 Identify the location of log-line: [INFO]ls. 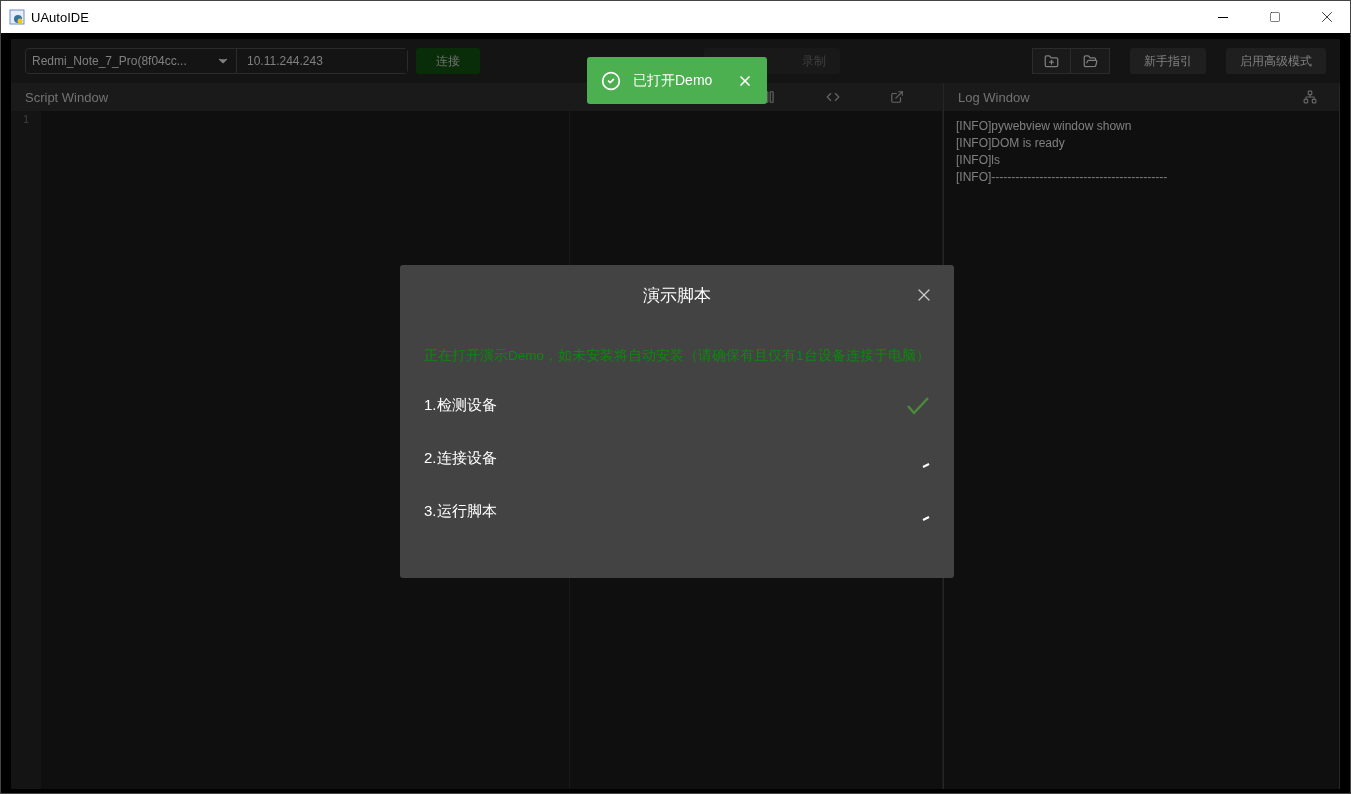
(978, 160).